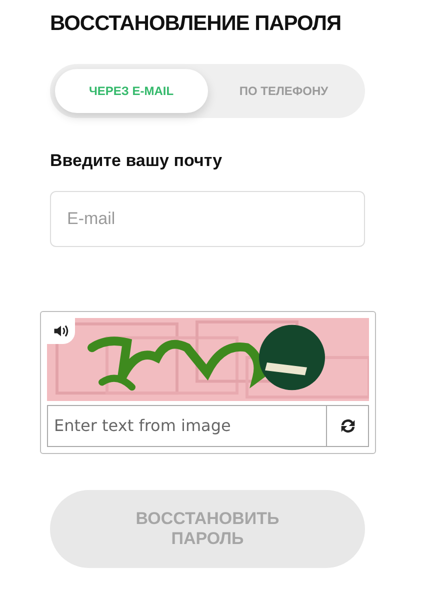 Image resolution: width=425 pixels, height=614 pixels. What do you see at coordinates (187, 426) in the screenshot?
I see `captcha-input: Enter text from image` at bounding box center [187, 426].